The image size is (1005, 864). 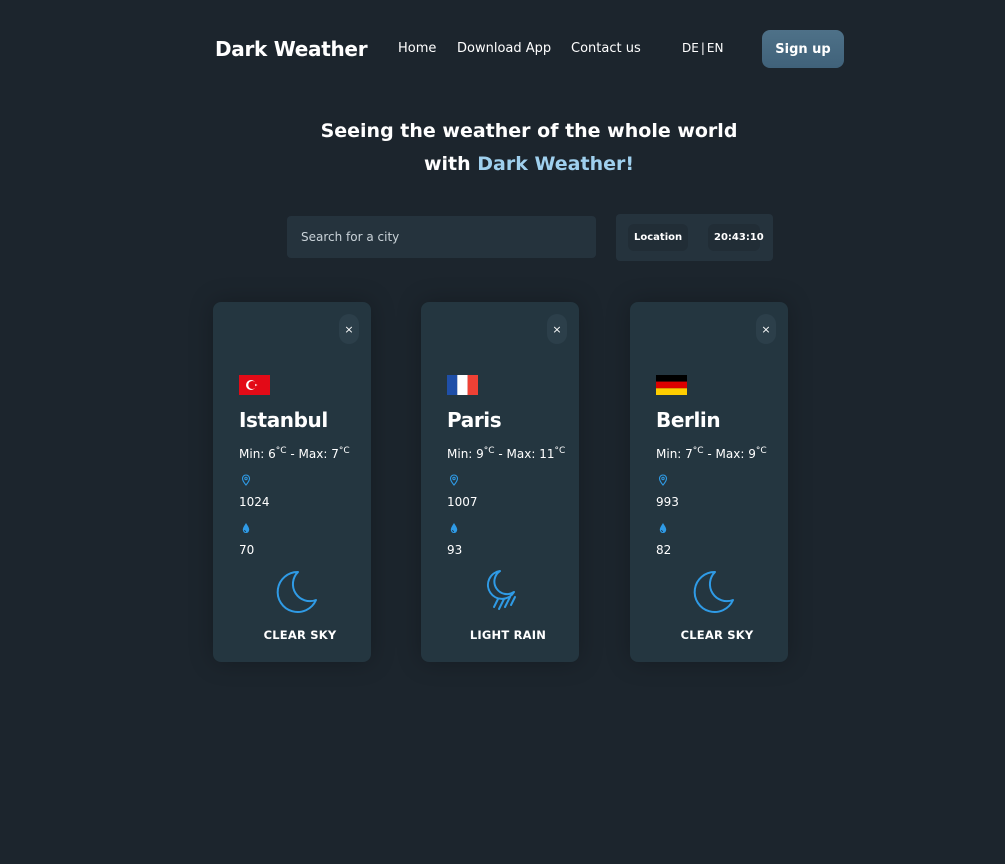 I want to click on pressure-value: 1024, so click(x=254, y=502).